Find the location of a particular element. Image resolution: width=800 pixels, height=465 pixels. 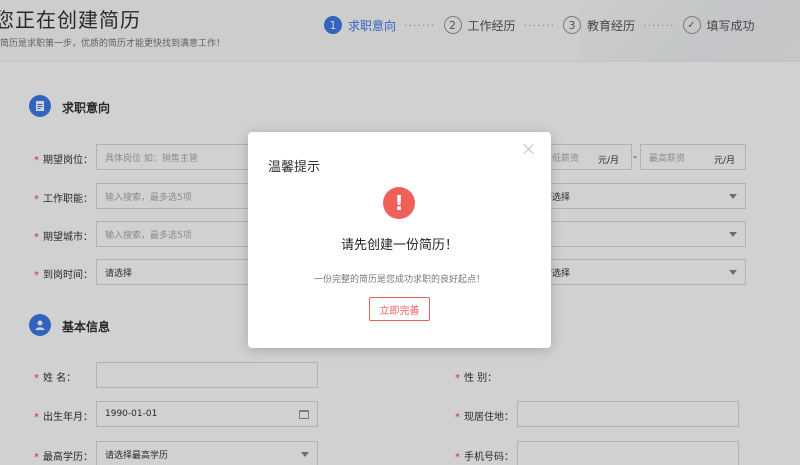

close-icon is located at coordinates (529, 149).